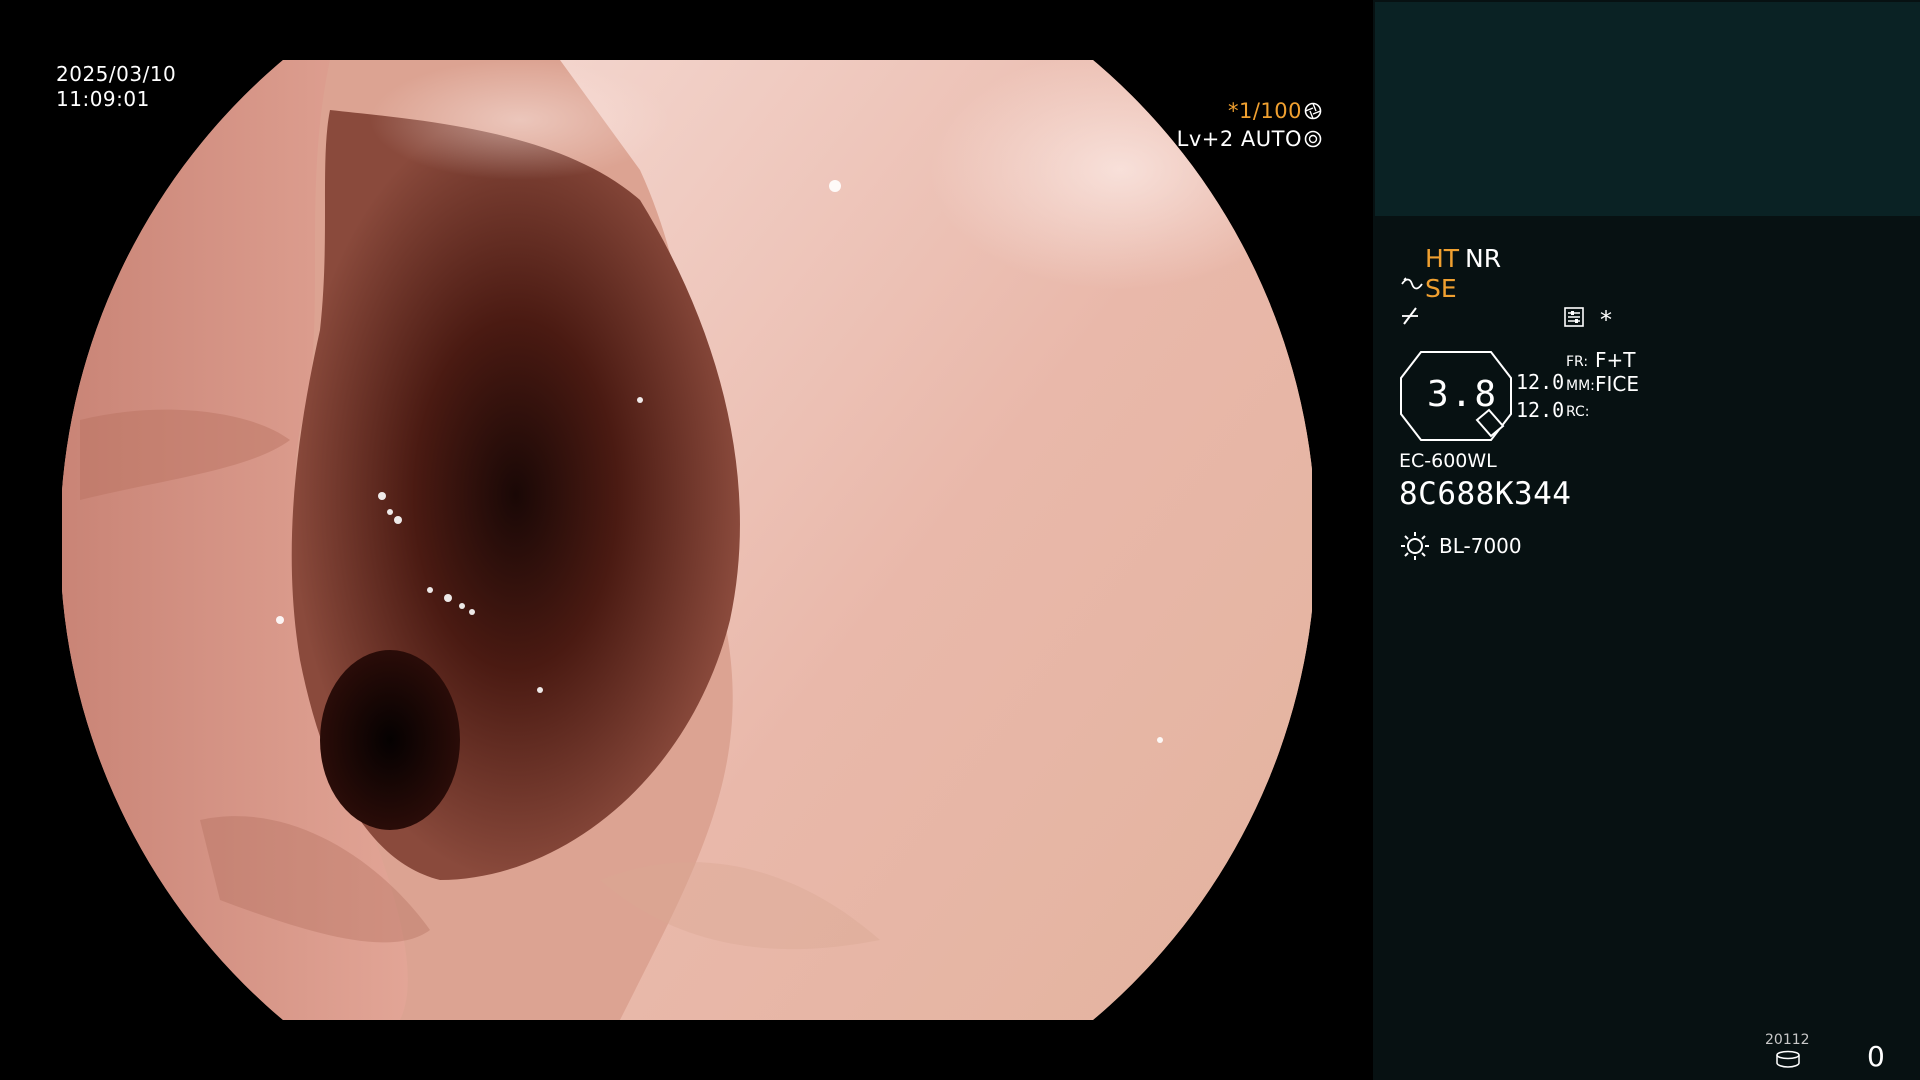  I want to click on light-source-model: BL-7000, so click(1480, 546).